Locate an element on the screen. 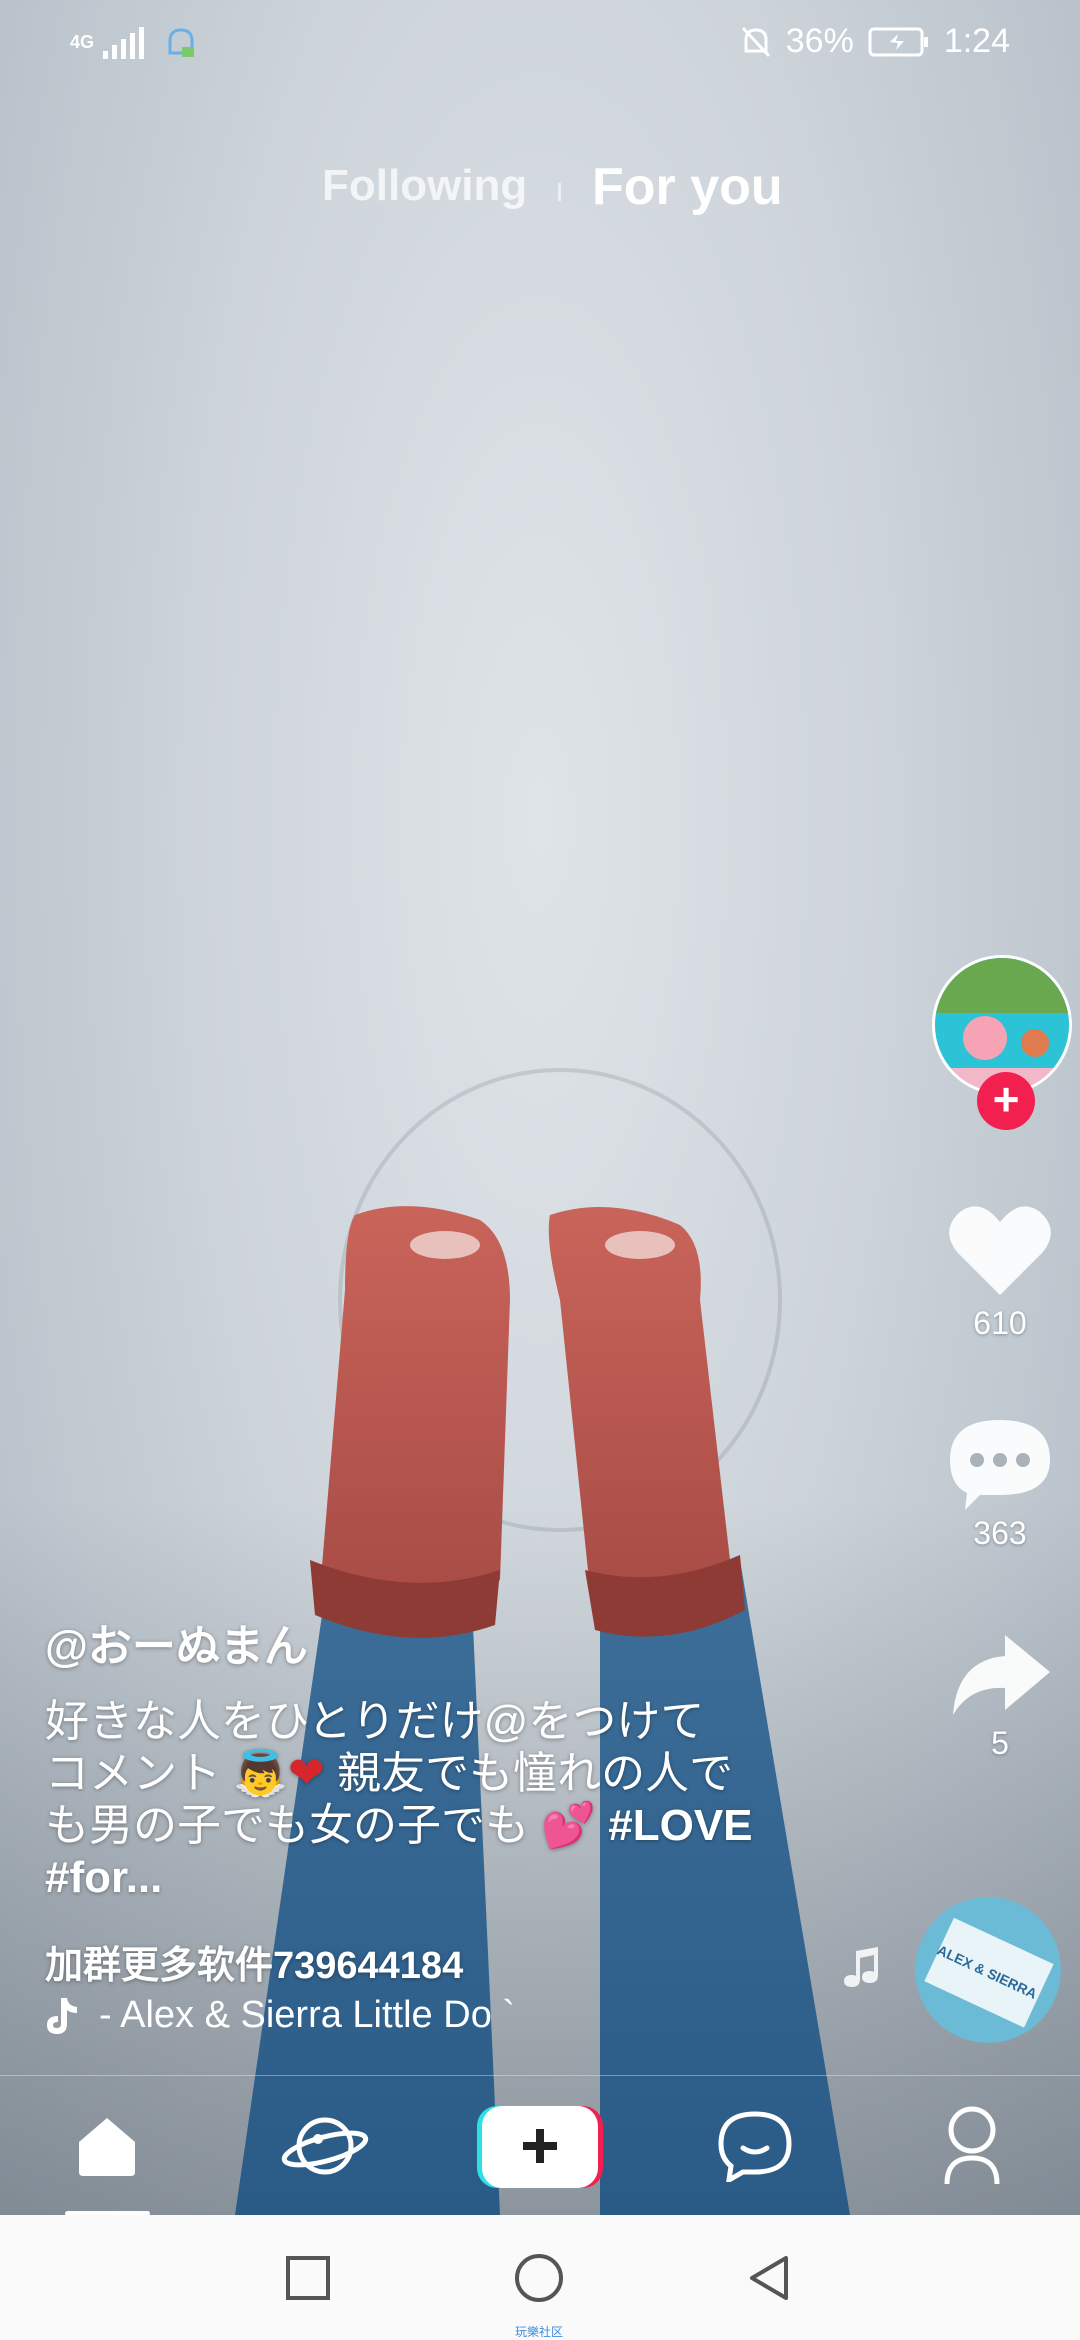  plus-icon is located at coordinates (540, 2147).